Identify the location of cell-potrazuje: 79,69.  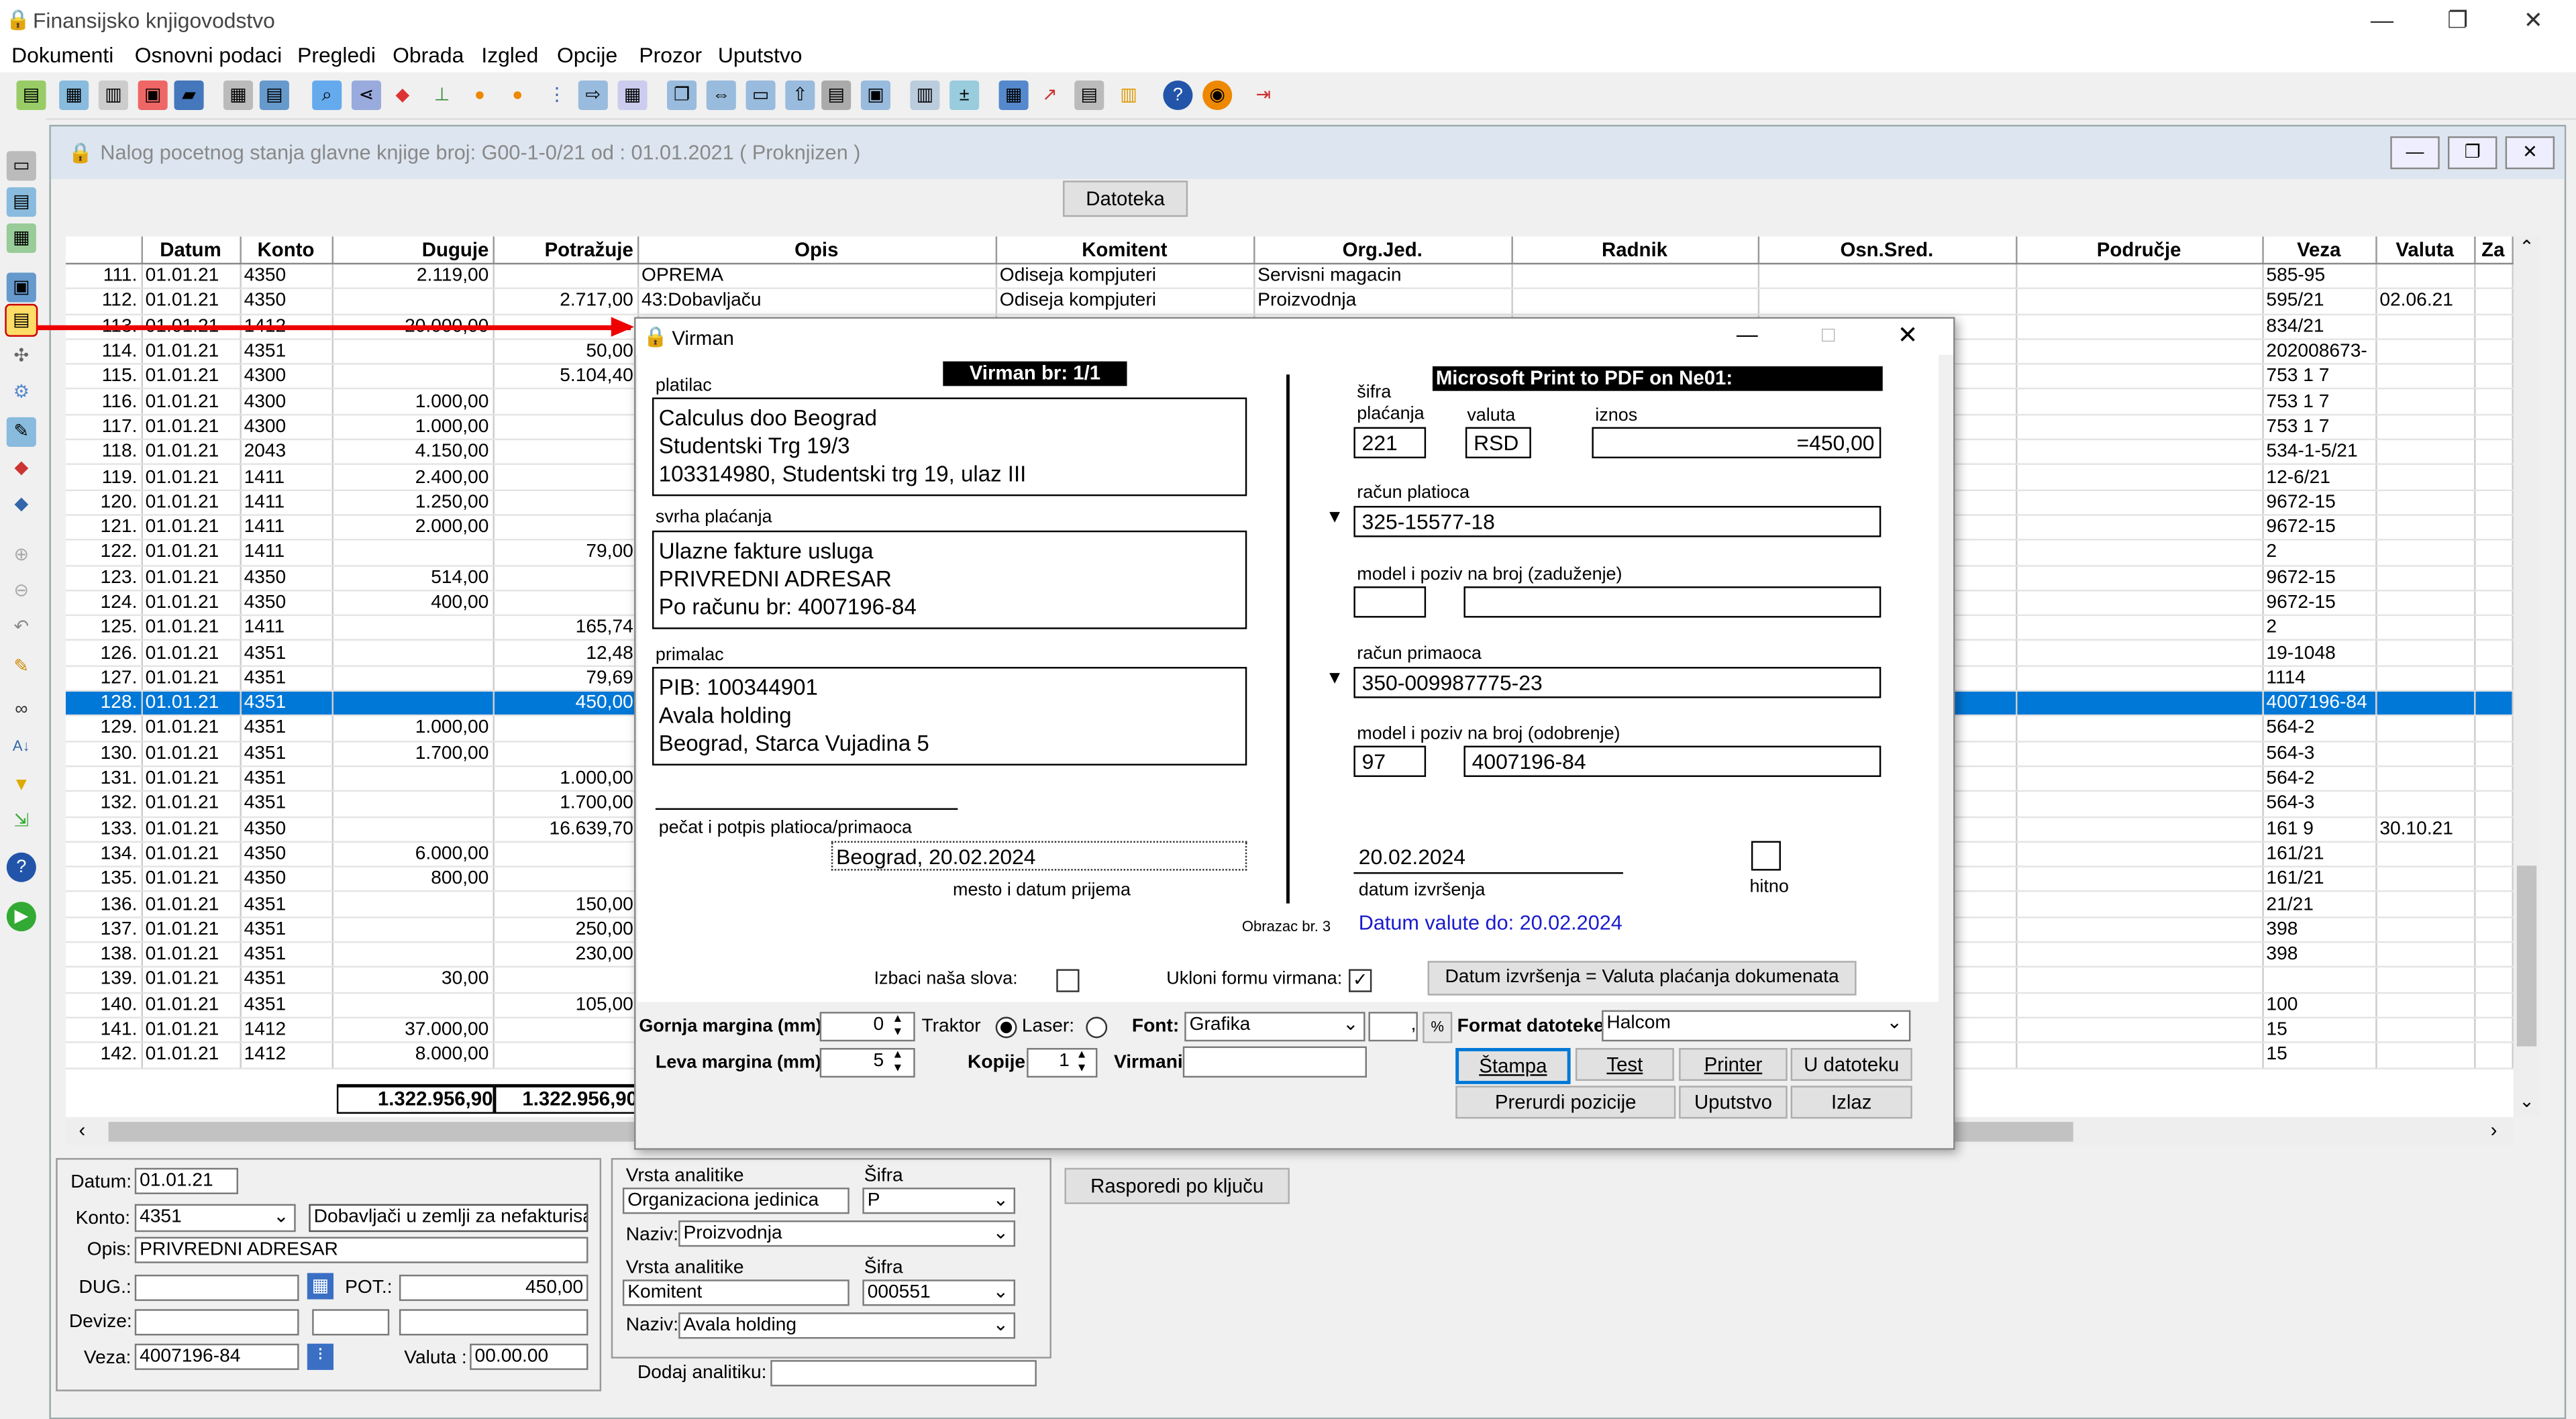
(566, 679).